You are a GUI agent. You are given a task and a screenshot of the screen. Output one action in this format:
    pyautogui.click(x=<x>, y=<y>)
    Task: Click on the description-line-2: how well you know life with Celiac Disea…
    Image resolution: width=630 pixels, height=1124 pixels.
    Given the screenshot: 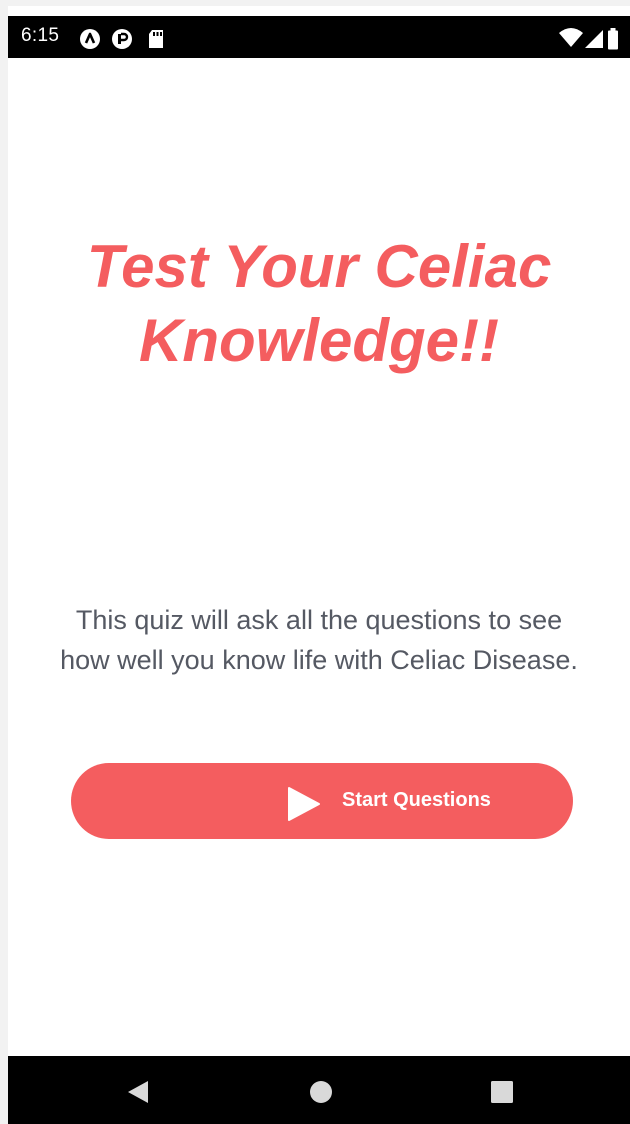 What is the action you would take?
    pyautogui.click(x=319, y=660)
    